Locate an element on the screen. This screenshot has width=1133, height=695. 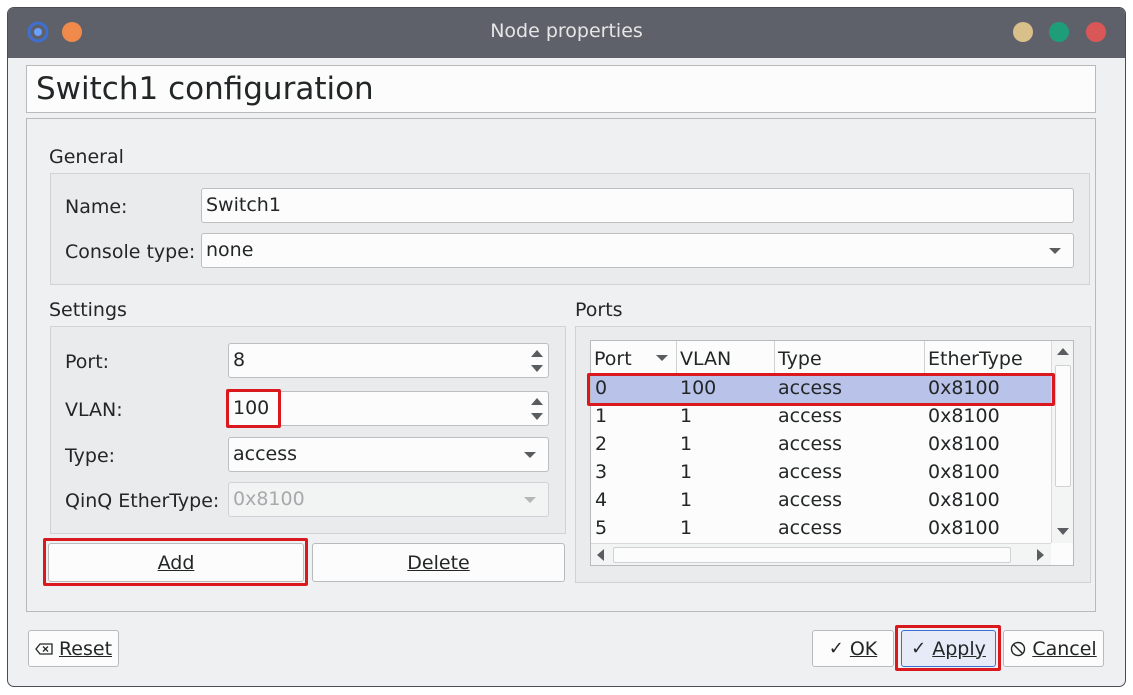
add-button: Add is located at coordinates (176, 562).